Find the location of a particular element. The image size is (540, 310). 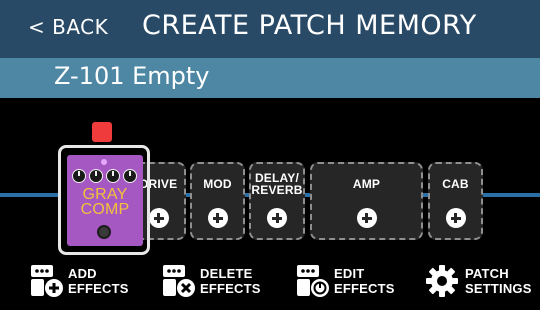

page-title: CREATE PATCH MEMORY is located at coordinates (309, 25).